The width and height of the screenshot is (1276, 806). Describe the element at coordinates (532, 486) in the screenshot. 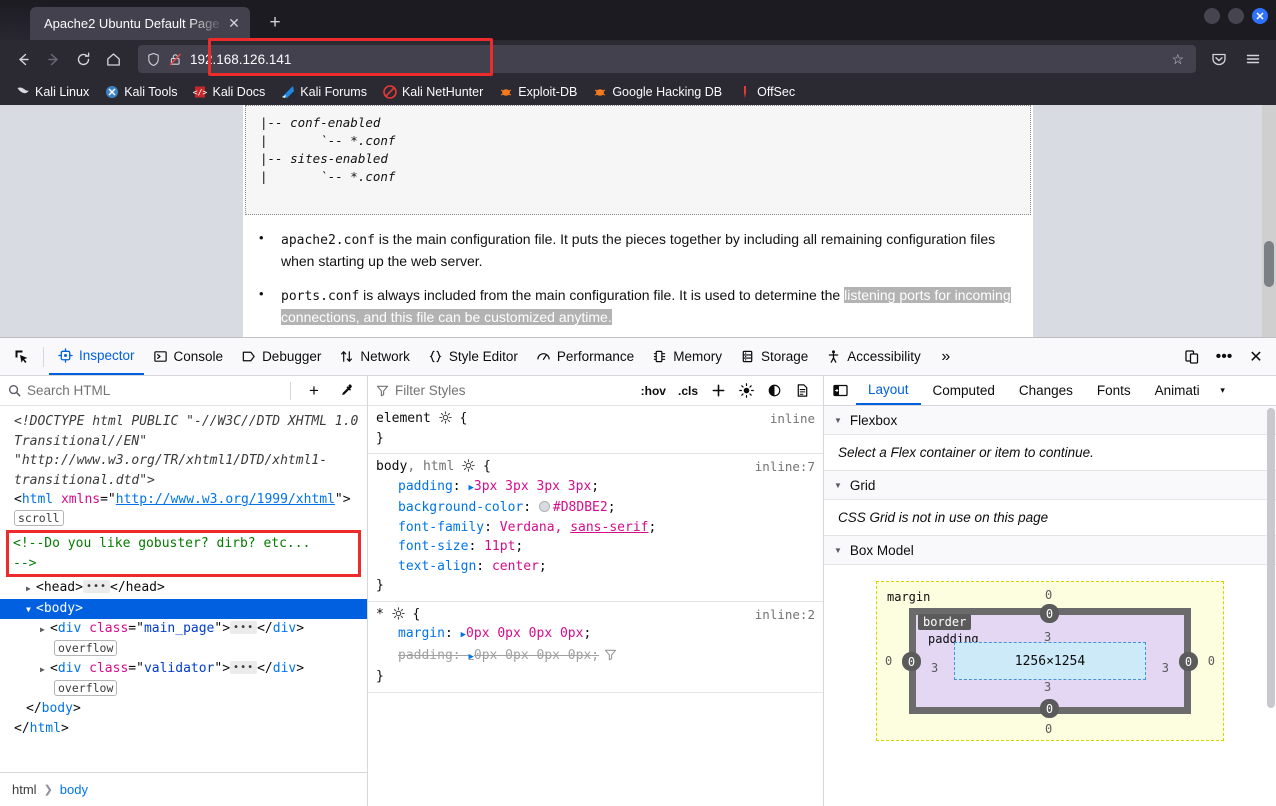

I see `property-value: 3px 3px 3px 3px` at that location.